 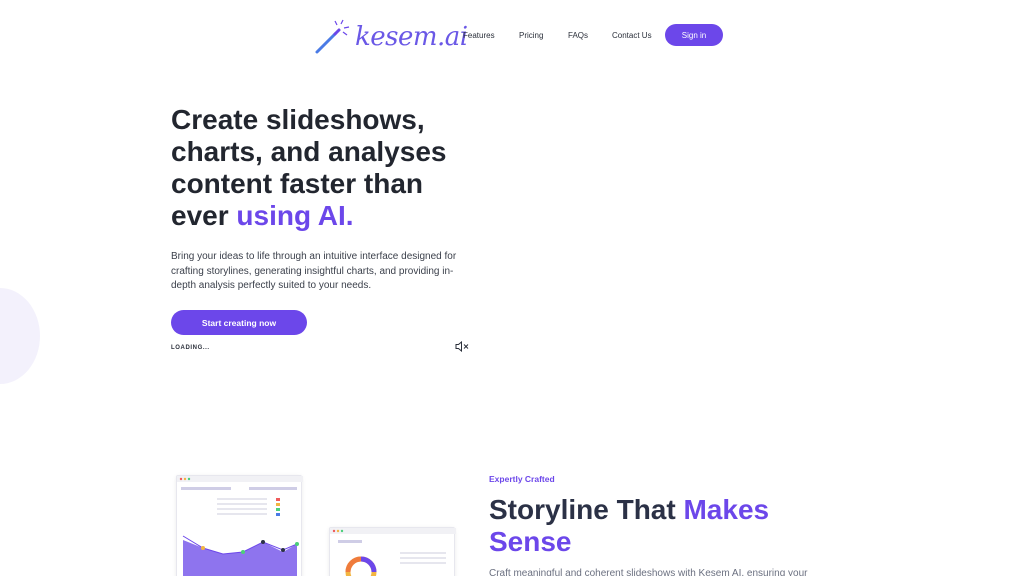 What do you see at coordinates (462, 346) in the screenshot?
I see `speaker-muted-icon` at bounding box center [462, 346].